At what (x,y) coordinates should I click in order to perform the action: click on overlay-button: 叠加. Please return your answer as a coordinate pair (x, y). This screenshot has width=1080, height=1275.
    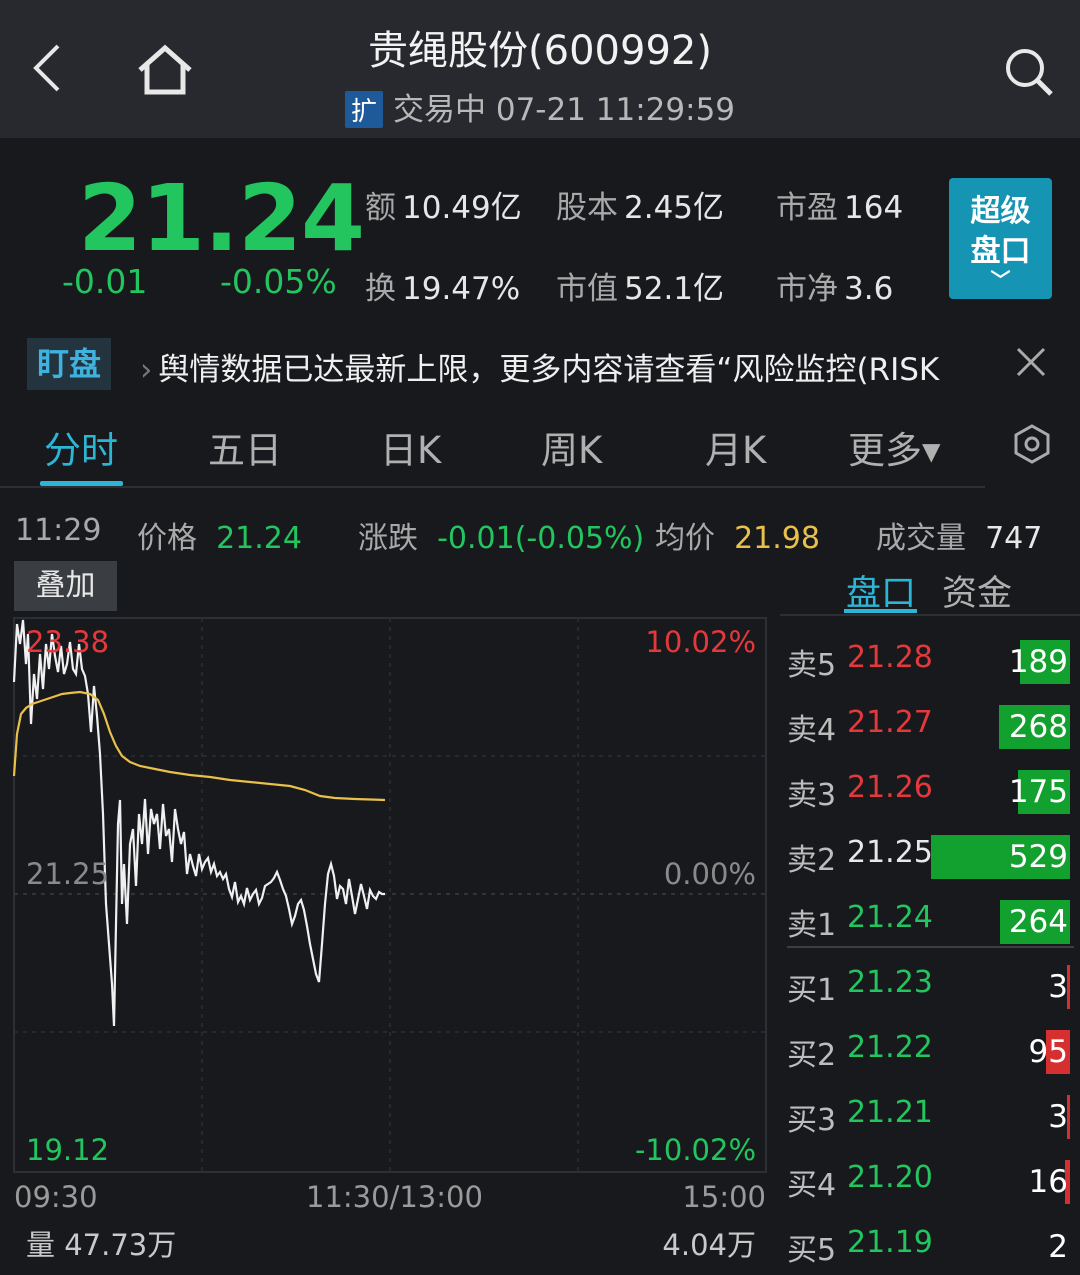
    Looking at the image, I should click on (65, 586).